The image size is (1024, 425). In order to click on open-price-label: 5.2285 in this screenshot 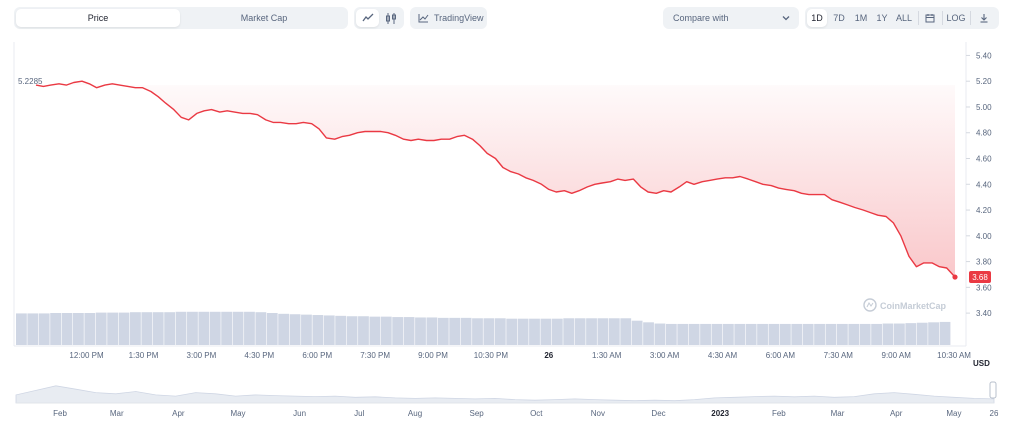, I will do `click(30, 81)`.